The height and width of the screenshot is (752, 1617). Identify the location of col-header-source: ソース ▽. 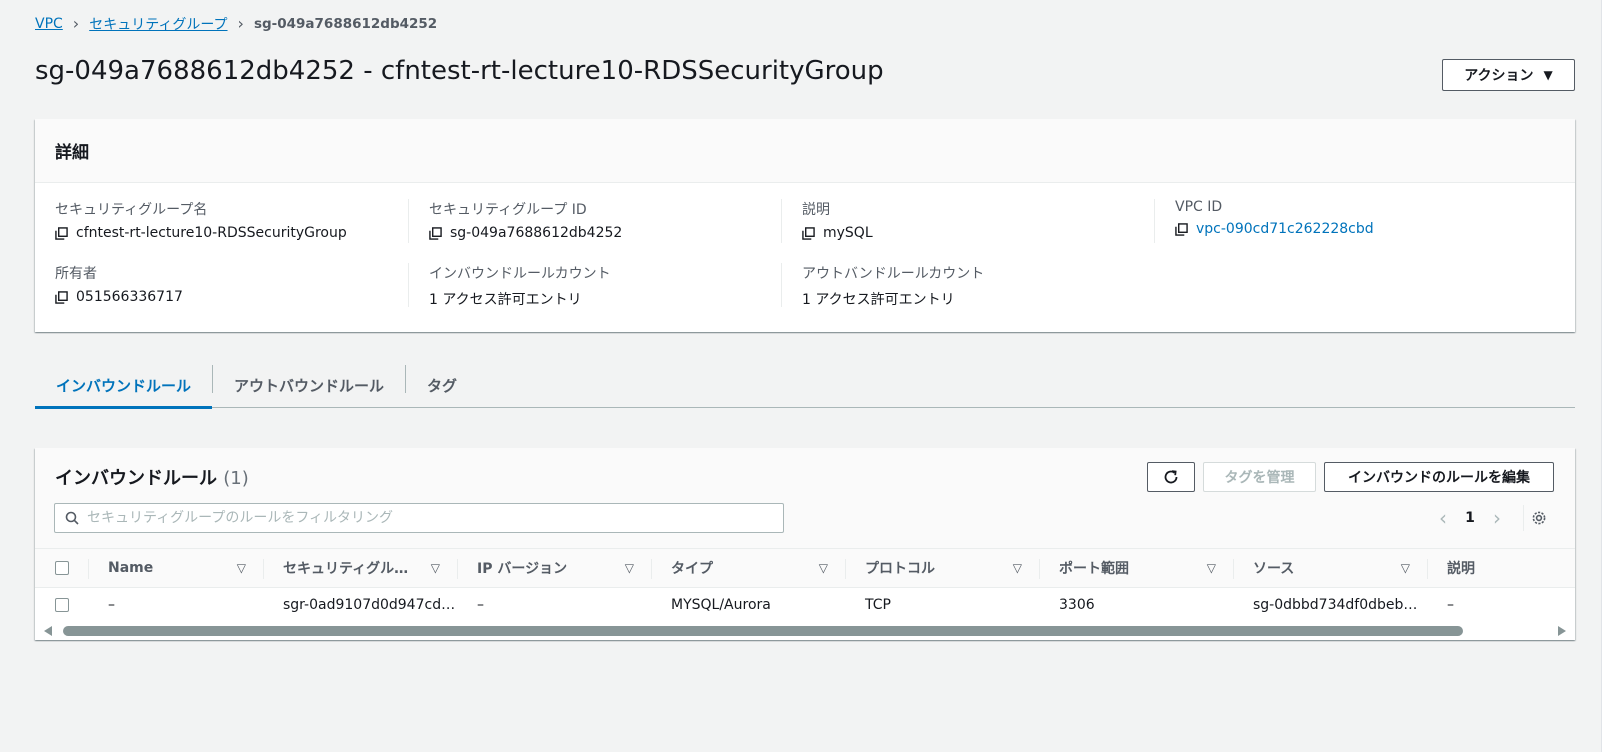
(1331, 568).